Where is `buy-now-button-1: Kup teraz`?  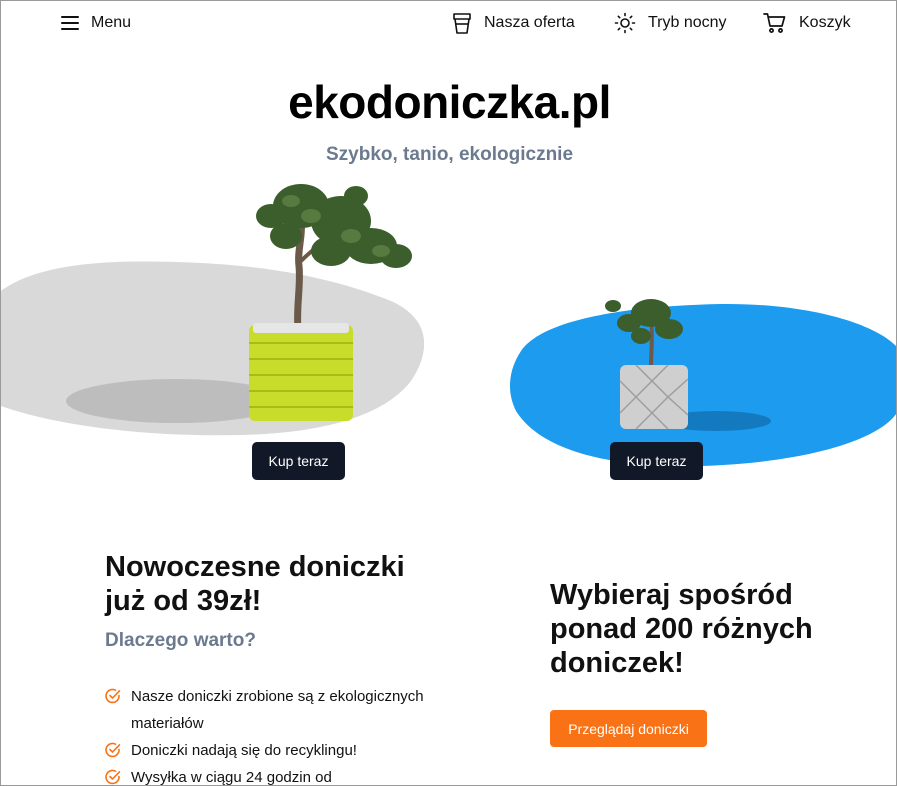
buy-now-button-1: Kup teraz is located at coordinates (298, 461).